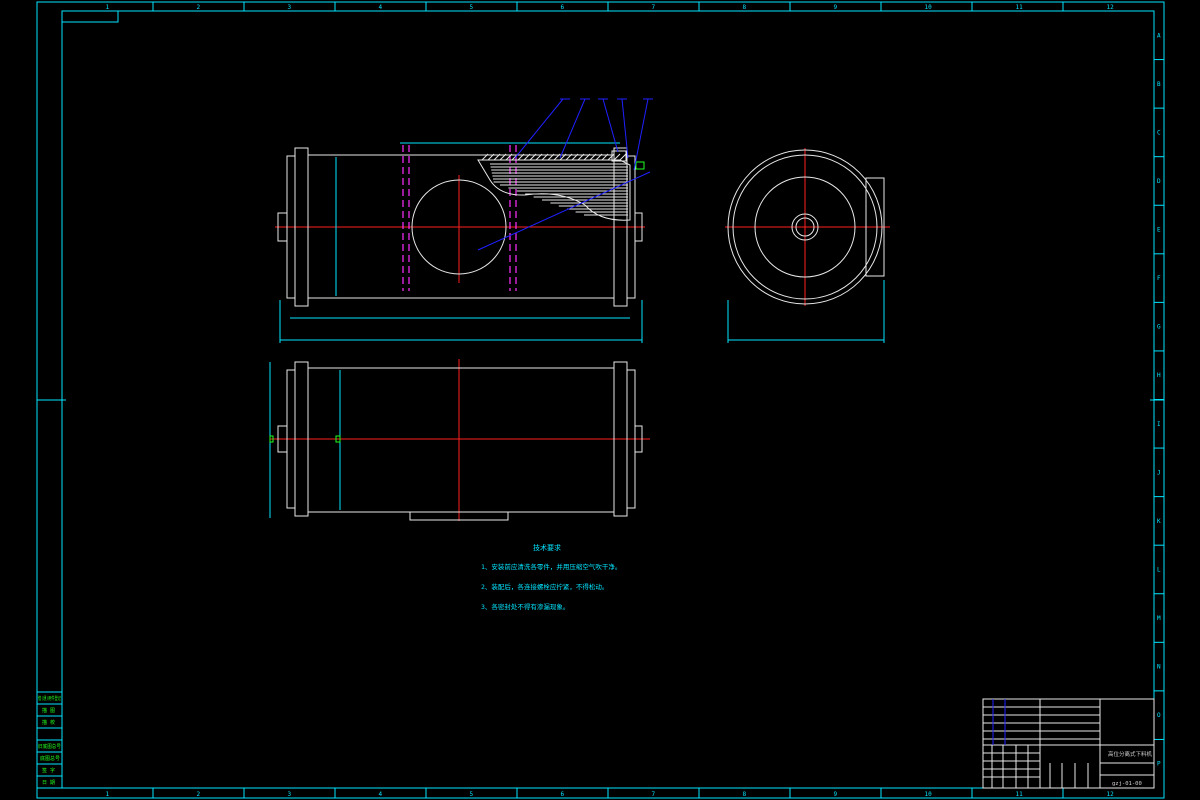 This screenshot has height=800, width=1200. What do you see at coordinates (1159, 375) in the screenshot?
I see `row-label: H` at bounding box center [1159, 375].